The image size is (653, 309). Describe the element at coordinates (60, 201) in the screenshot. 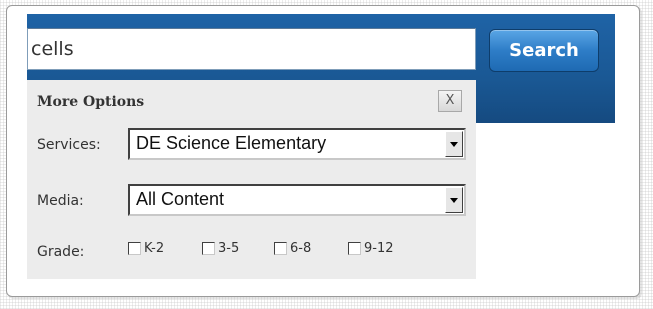

I see `media-label: Media:` at that location.